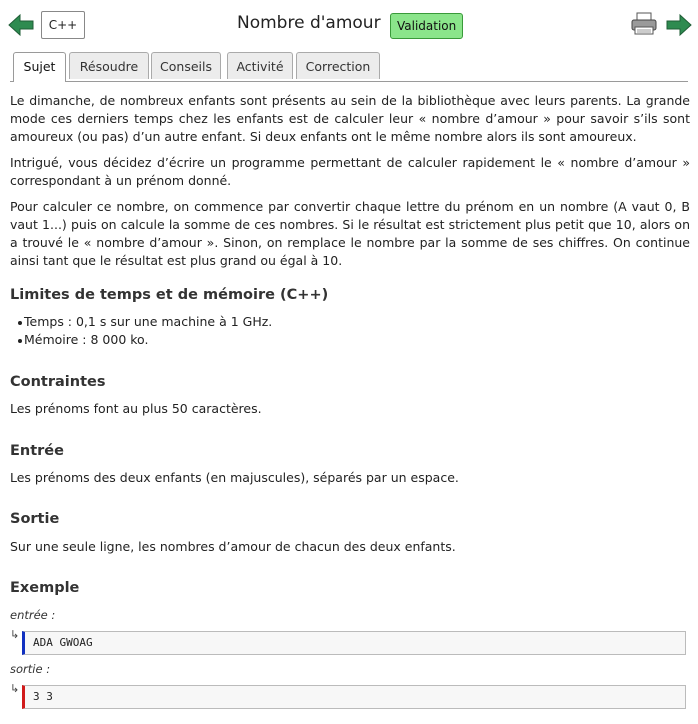  What do you see at coordinates (109, 65) in the screenshot?
I see `tab-resoudre: Résoudre` at bounding box center [109, 65].